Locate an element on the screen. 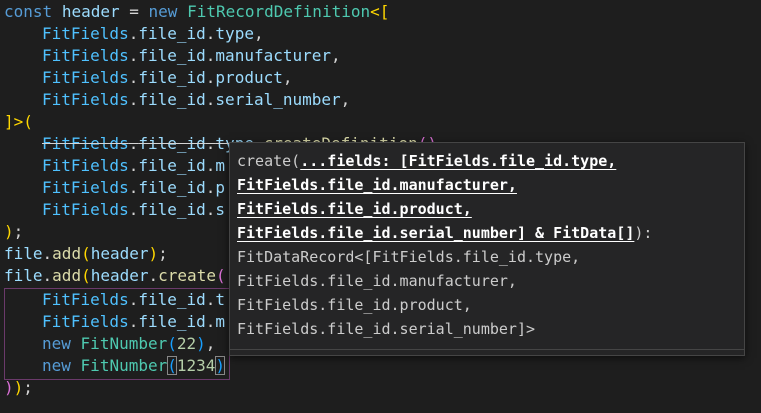 This screenshot has width=761, height=413. code-line-2: FitFields.file_id.type, is located at coordinates (134, 34).